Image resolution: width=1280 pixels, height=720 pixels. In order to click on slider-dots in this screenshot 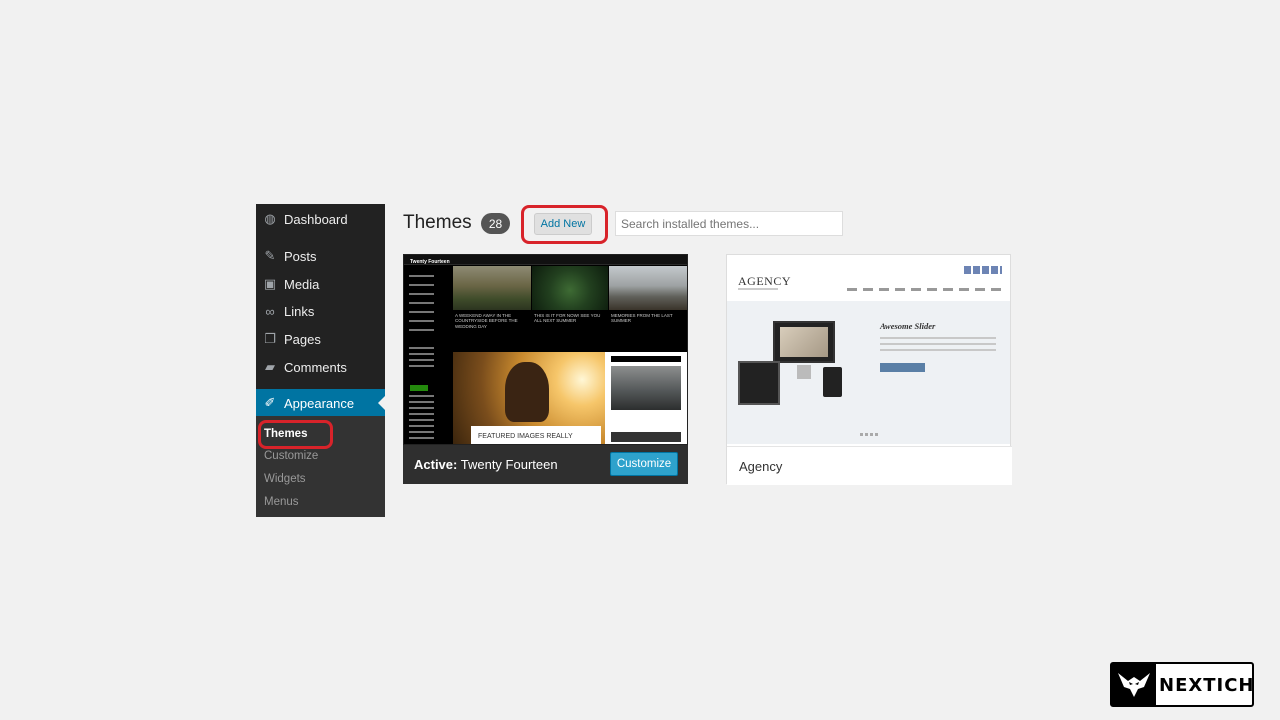, I will do `click(869, 434)`.